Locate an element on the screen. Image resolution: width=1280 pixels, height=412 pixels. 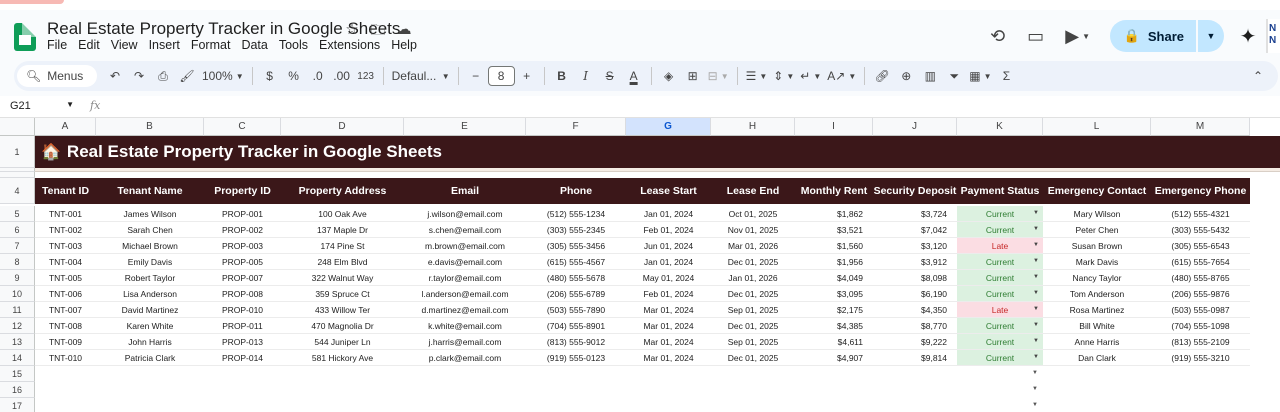
table-cell: (305) 555-3456 is located at coordinates (576, 246).